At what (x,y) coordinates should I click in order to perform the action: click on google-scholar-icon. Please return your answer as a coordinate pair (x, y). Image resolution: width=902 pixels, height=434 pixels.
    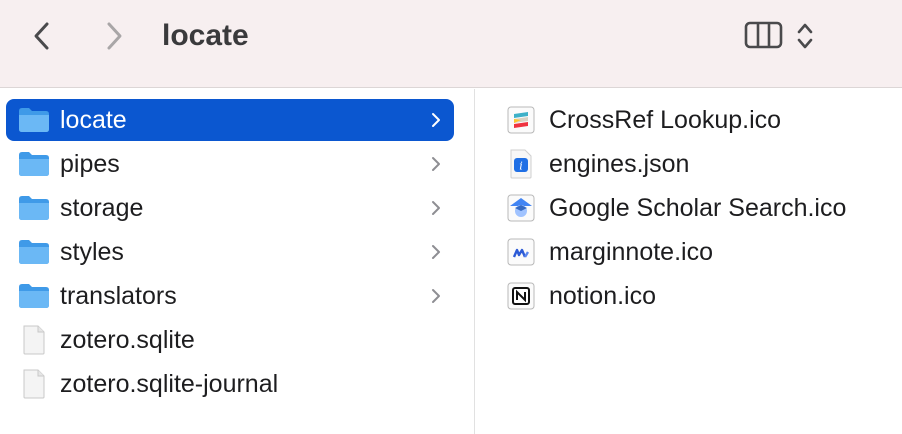
    Looking at the image, I should click on (521, 208).